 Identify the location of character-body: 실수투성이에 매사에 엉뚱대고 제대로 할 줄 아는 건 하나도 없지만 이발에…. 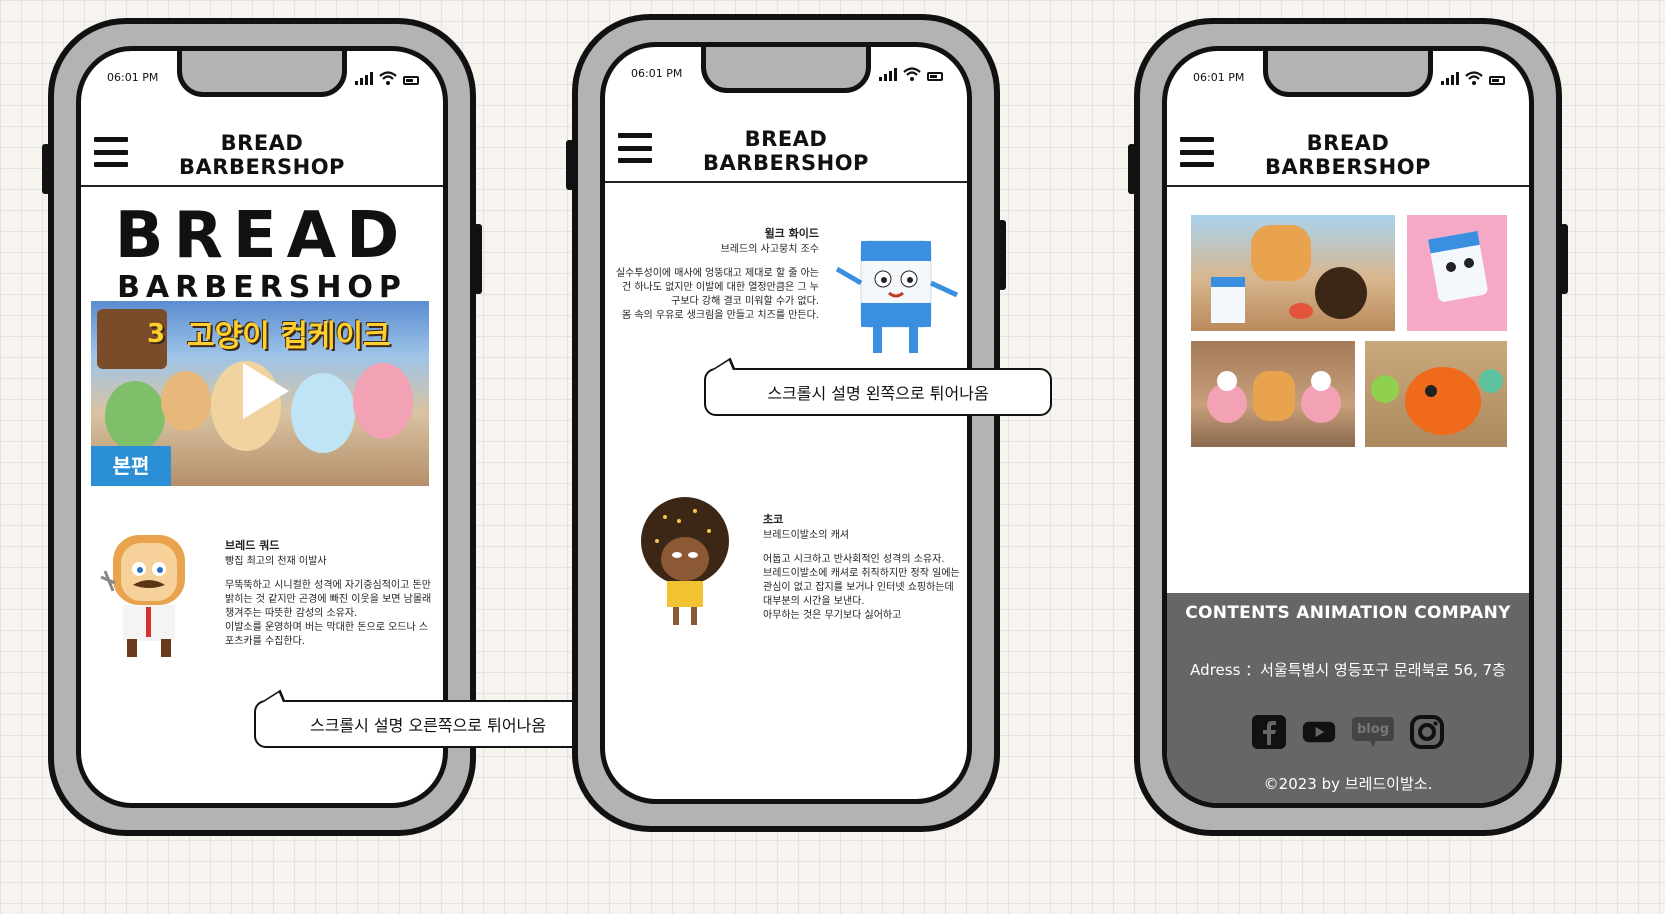
(717, 294).